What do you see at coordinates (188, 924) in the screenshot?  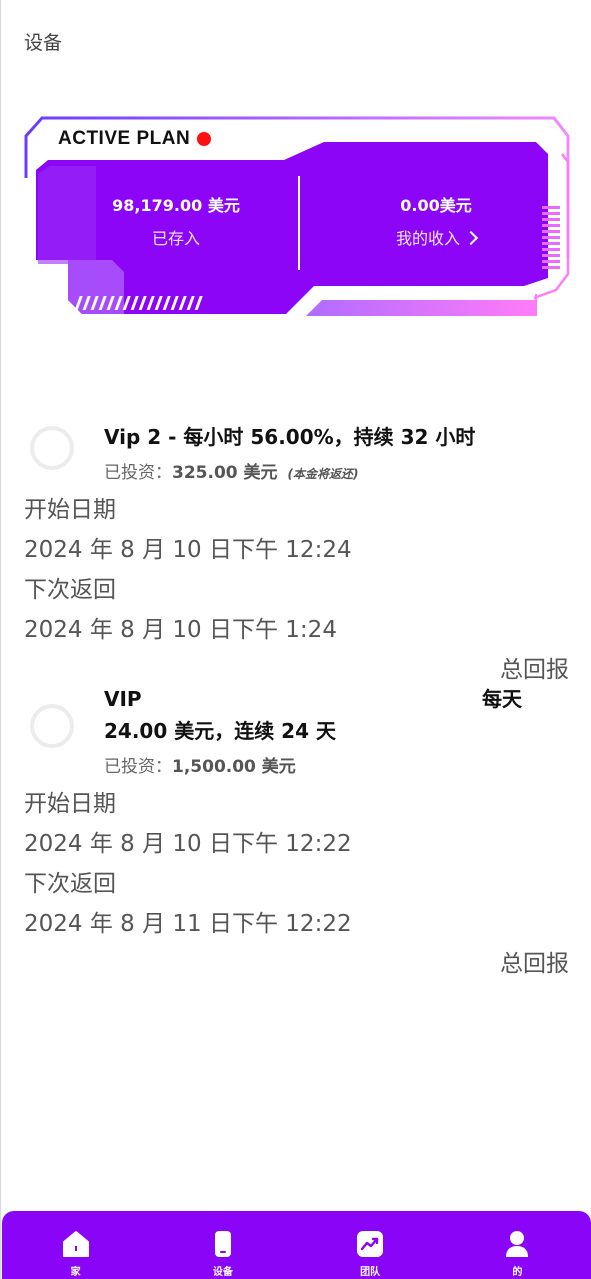 I see `next-return-value: 2024 年 8 月 11 日下午 12:22` at bounding box center [188, 924].